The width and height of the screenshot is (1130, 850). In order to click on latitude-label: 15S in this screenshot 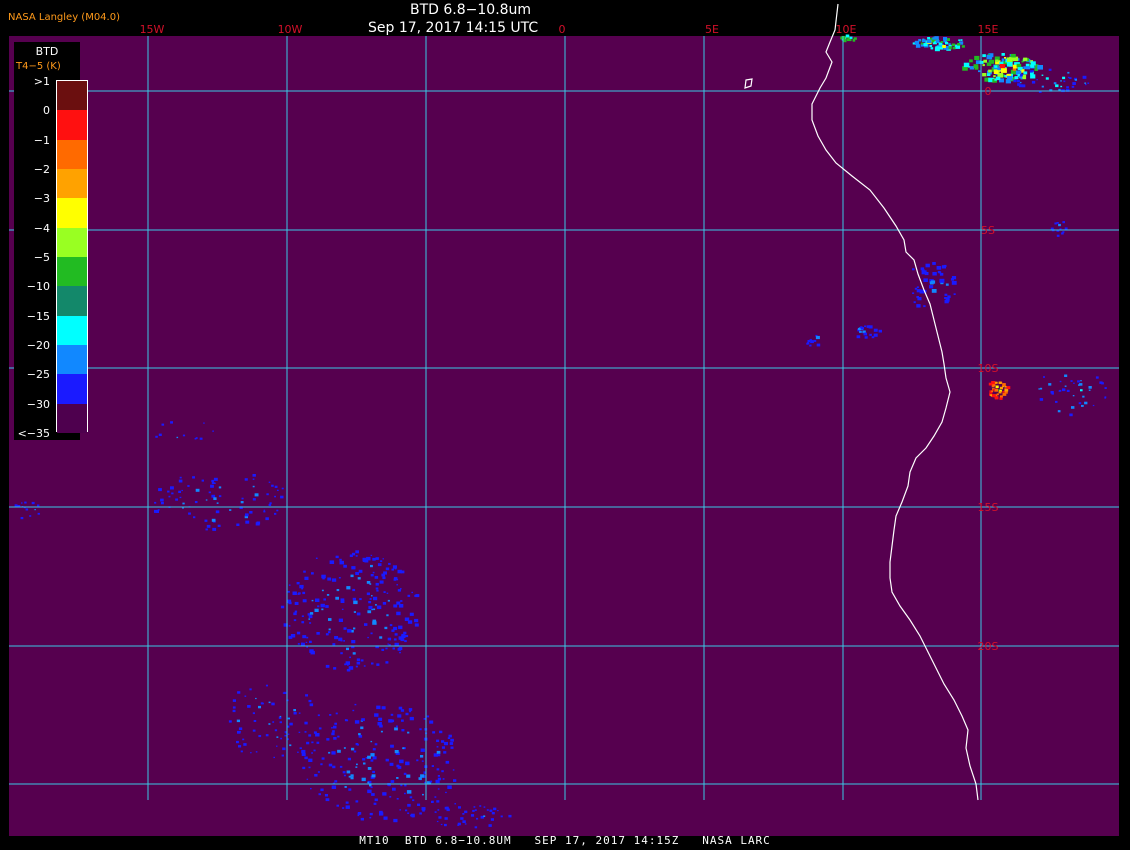, I will do `click(988, 507)`.